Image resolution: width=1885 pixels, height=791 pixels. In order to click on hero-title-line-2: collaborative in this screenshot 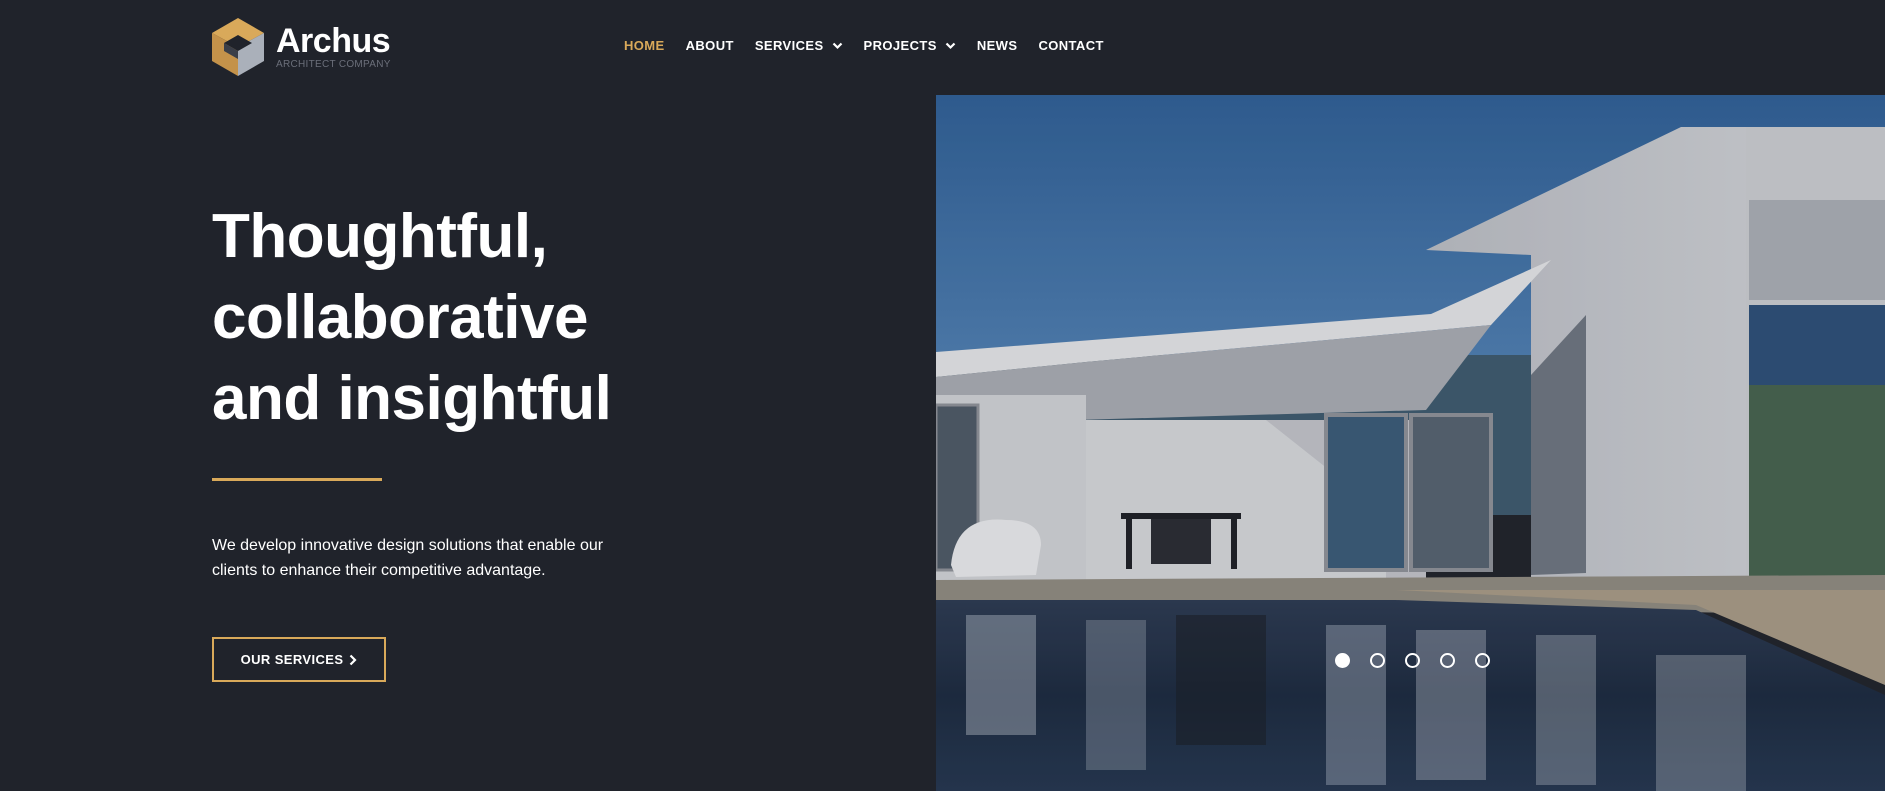, I will do `click(400, 317)`.